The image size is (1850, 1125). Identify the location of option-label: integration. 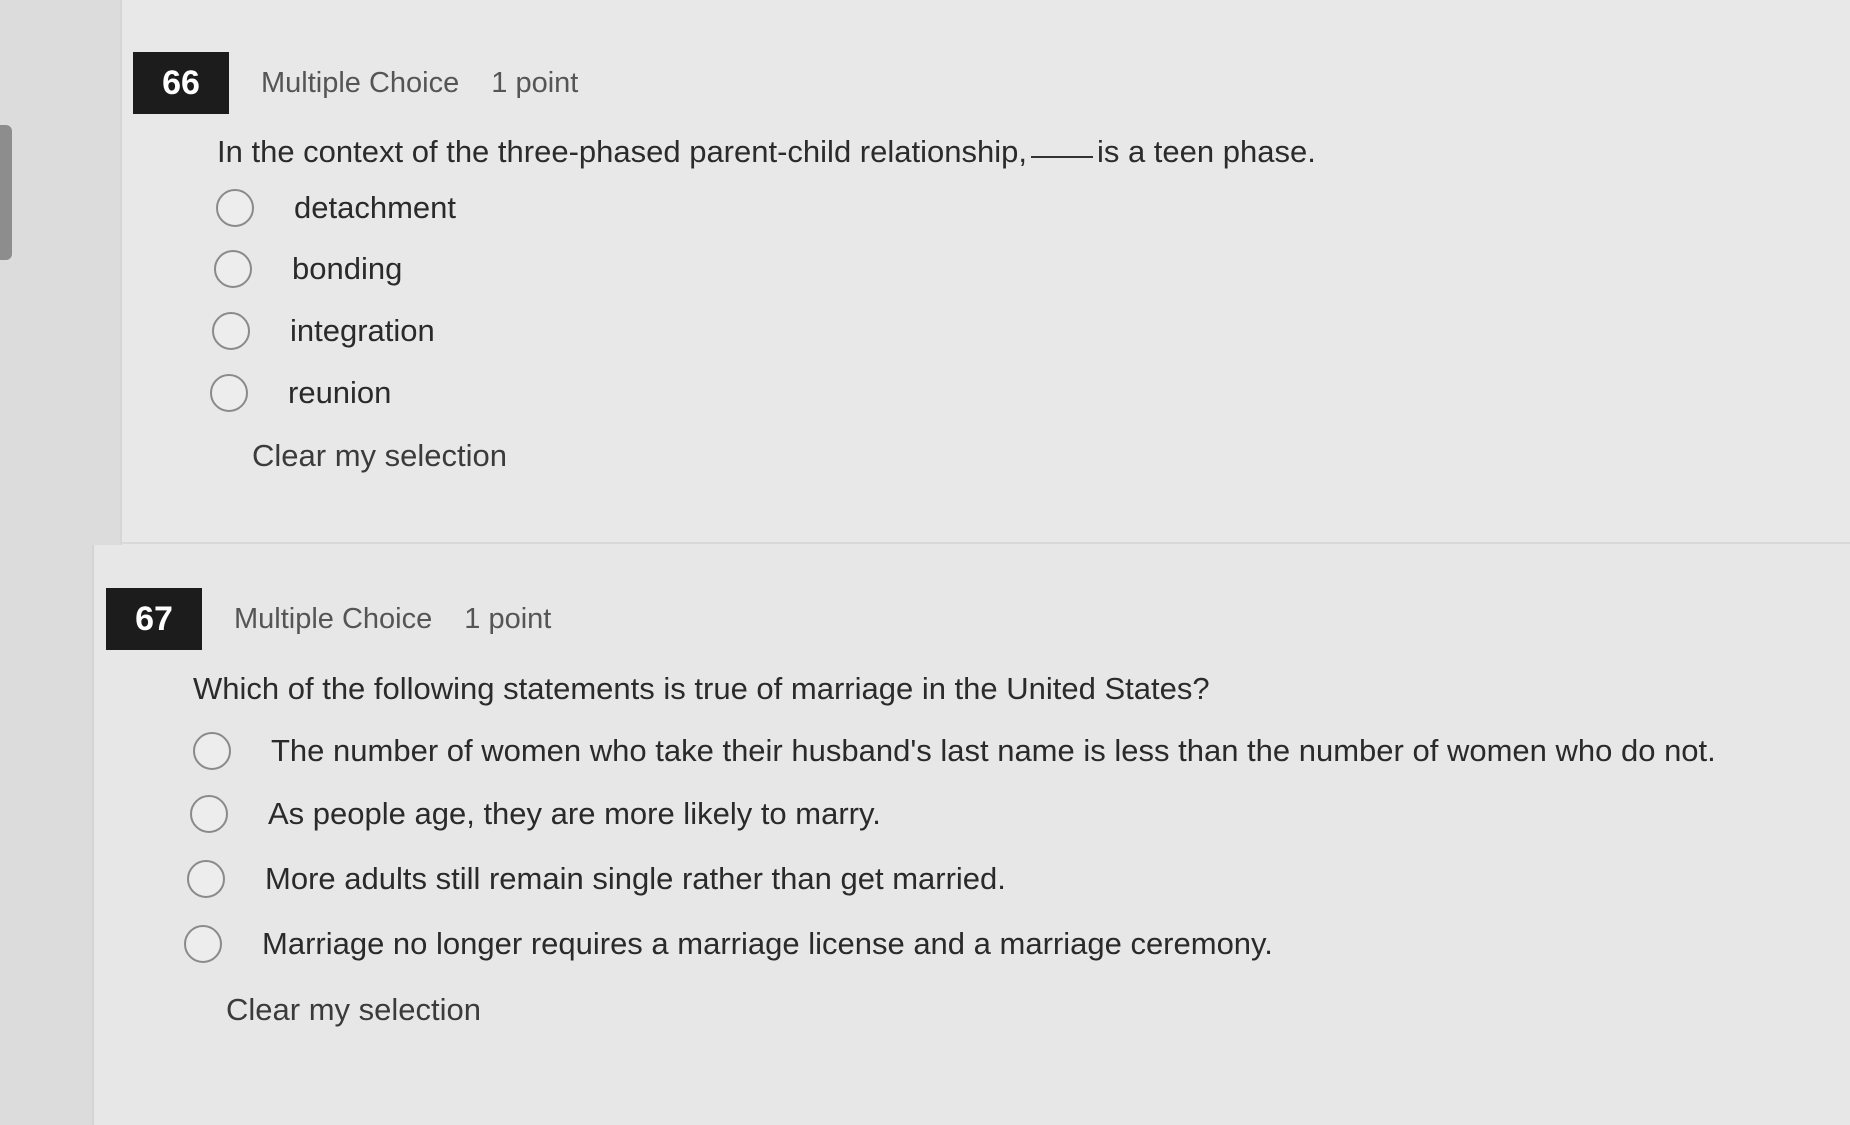
(362, 330).